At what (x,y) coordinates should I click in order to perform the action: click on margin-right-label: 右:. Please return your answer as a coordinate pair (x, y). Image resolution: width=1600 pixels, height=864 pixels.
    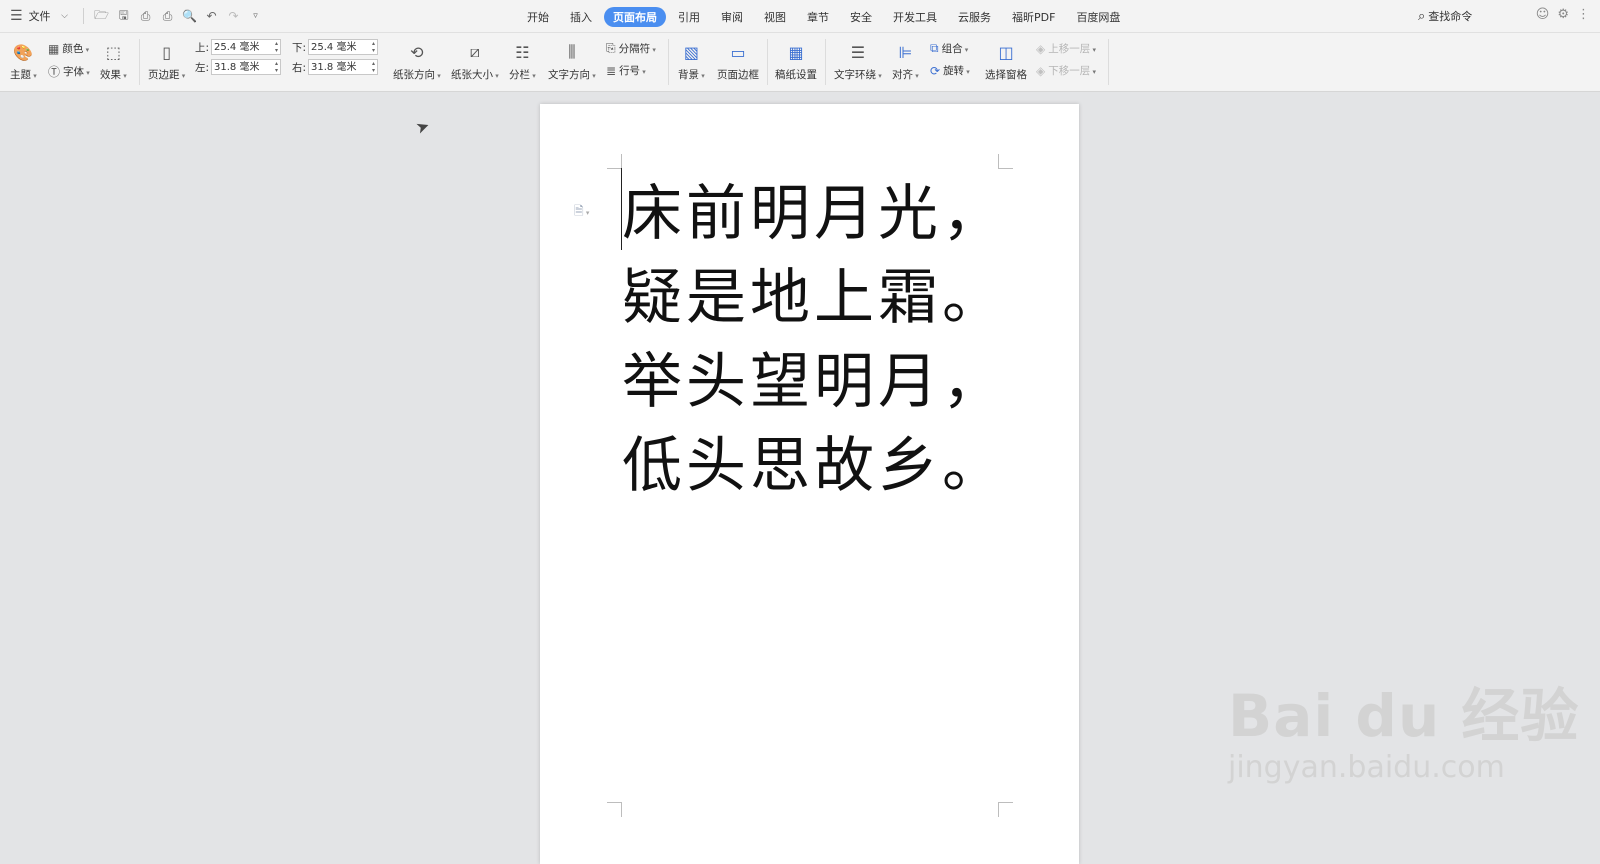
    Looking at the image, I should click on (299, 68).